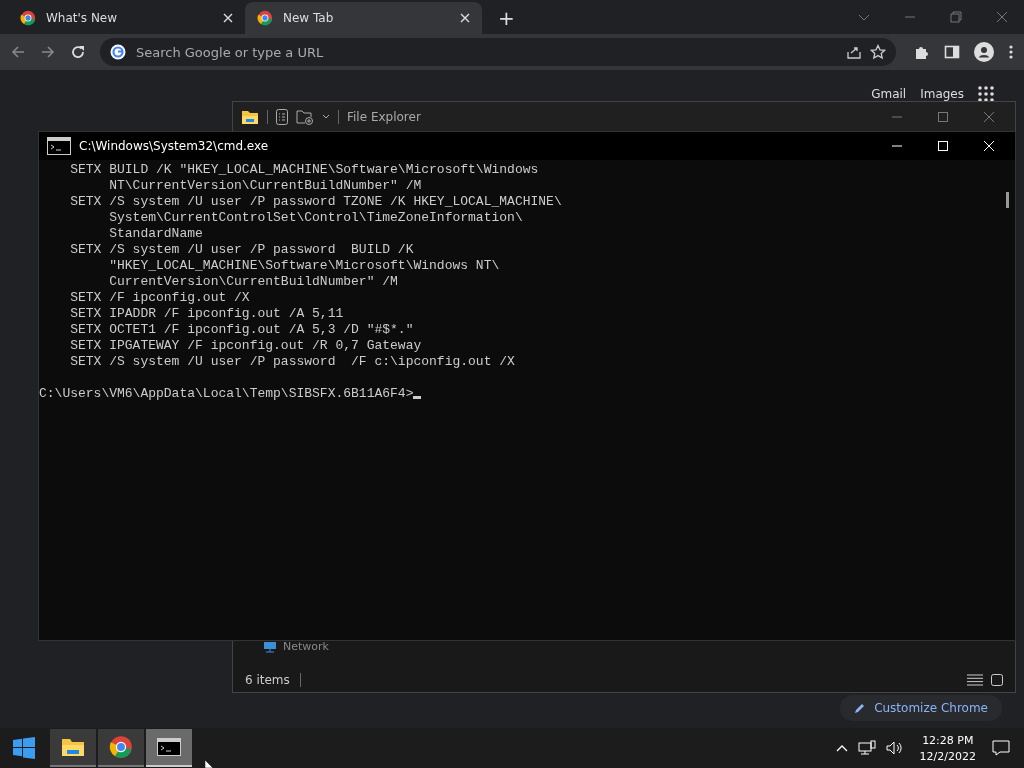 The image size is (1024, 768). Describe the element at coordinates (975, 680) in the screenshot. I see `details-view-icon` at that location.